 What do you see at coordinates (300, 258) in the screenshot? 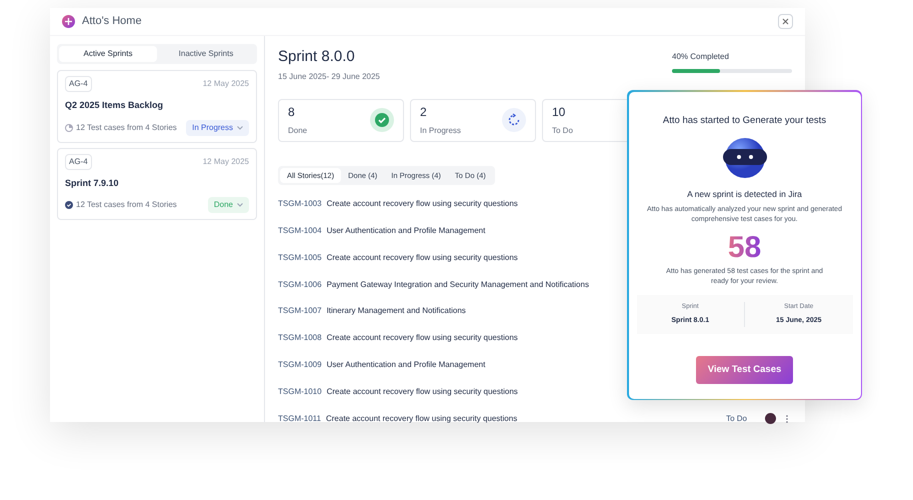
I see `story-id: TSGM-1005` at bounding box center [300, 258].